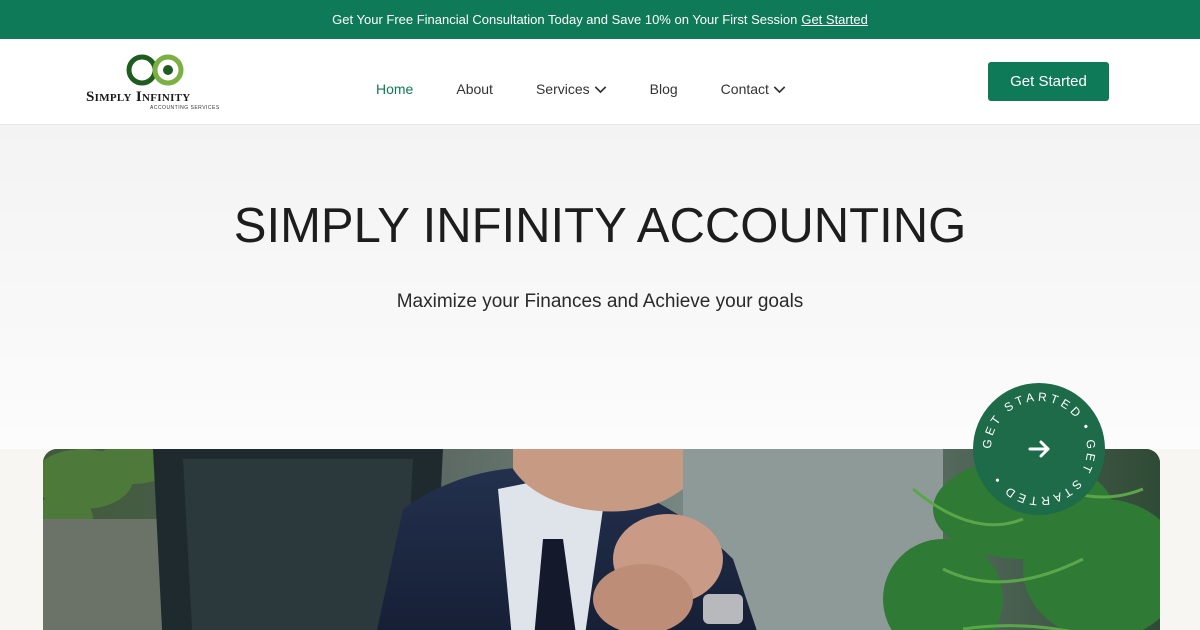 The height and width of the screenshot is (630, 1200). I want to click on nav-home-label: Home, so click(395, 89).